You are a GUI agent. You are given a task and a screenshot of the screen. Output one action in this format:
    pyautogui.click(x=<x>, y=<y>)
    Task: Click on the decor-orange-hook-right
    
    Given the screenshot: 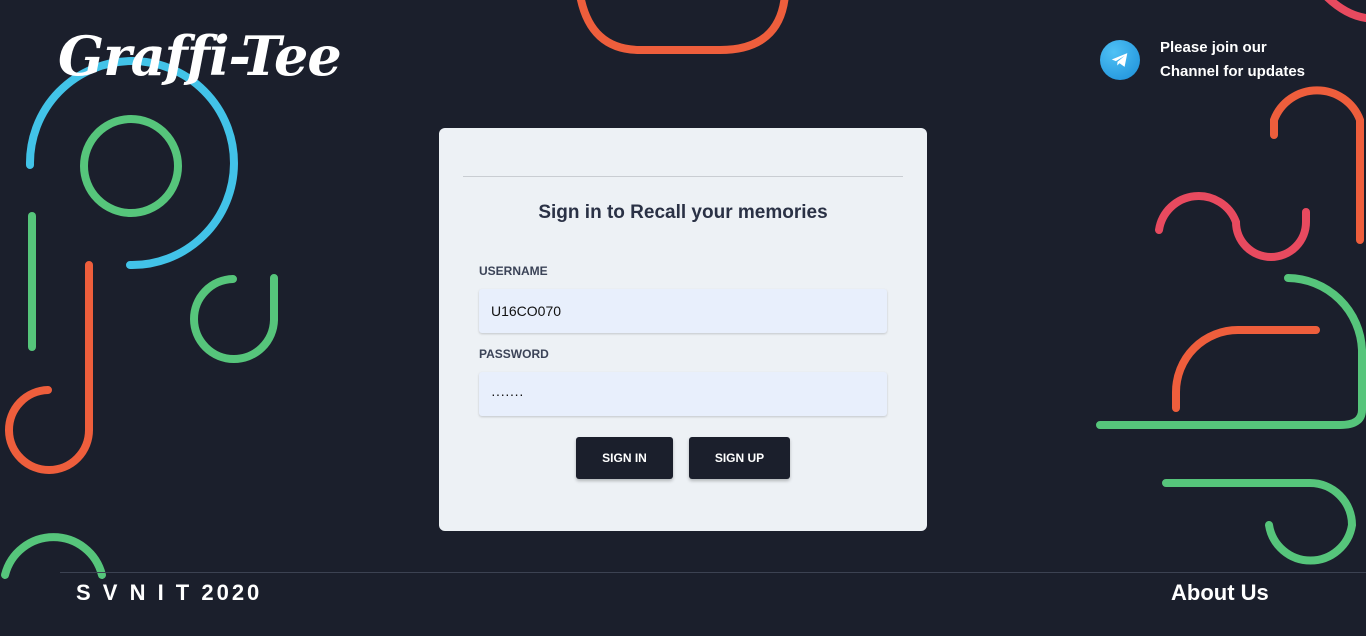 What is the action you would take?
    pyautogui.click(x=1317, y=165)
    